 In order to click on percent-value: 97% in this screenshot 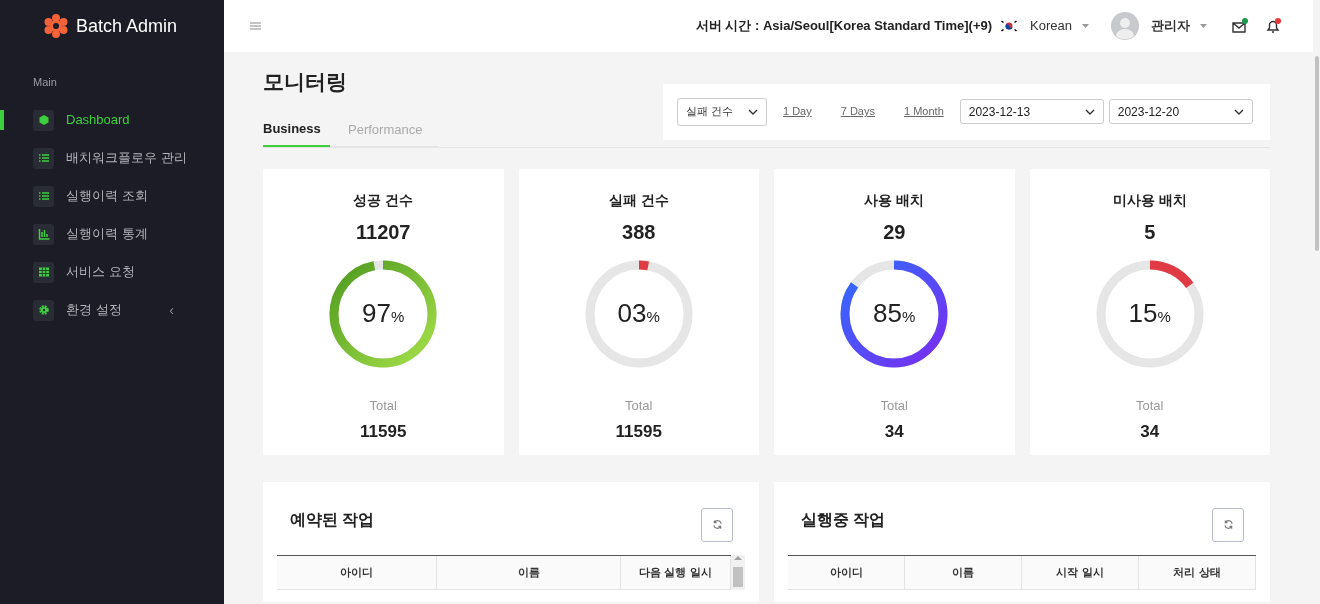, I will do `click(383, 313)`.